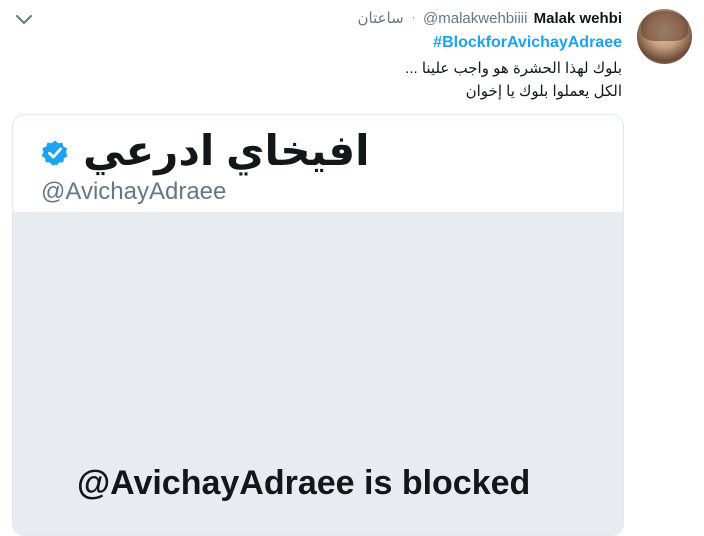 The height and width of the screenshot is (536, 704). I want to click on author-name: Malak wehbi, so click(578, 18).